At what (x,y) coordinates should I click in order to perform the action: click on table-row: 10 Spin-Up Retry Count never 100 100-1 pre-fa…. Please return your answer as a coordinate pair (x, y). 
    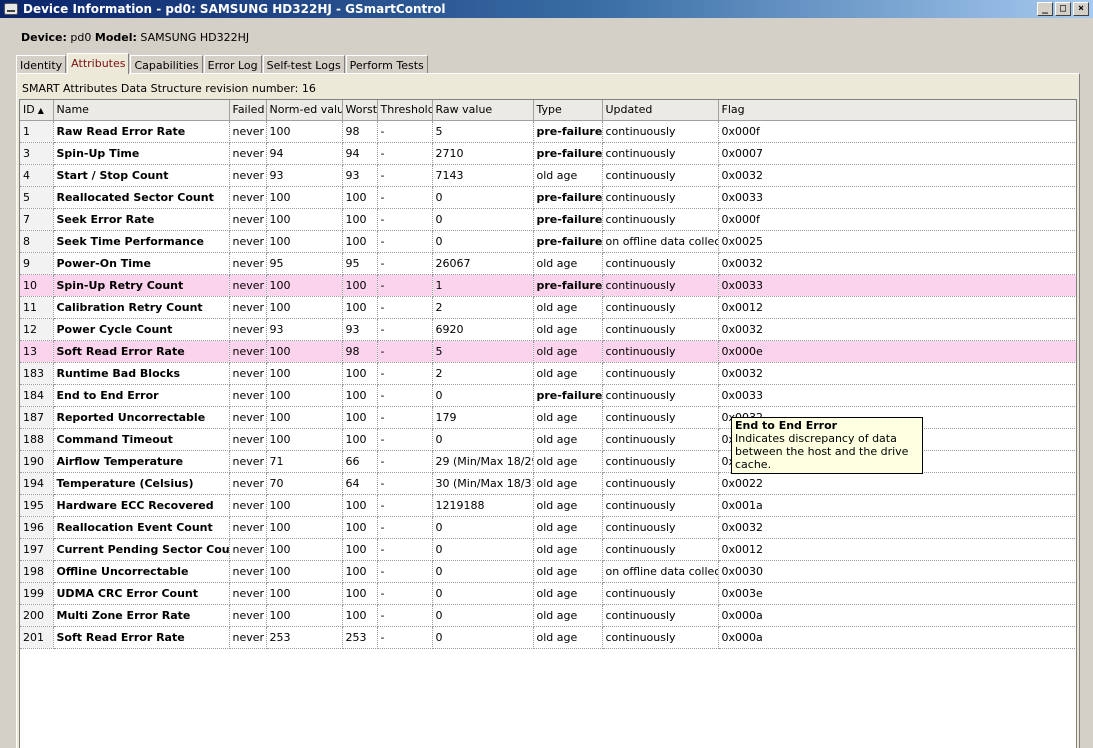
    Looking at the image, I should click on (548, 285).